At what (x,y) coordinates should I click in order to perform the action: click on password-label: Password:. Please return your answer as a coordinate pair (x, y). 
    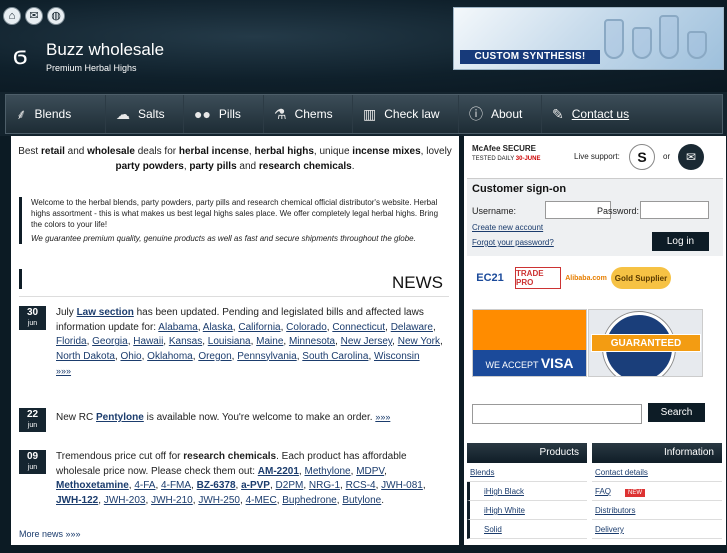
    Looking at the image, I should click on (618, 211).